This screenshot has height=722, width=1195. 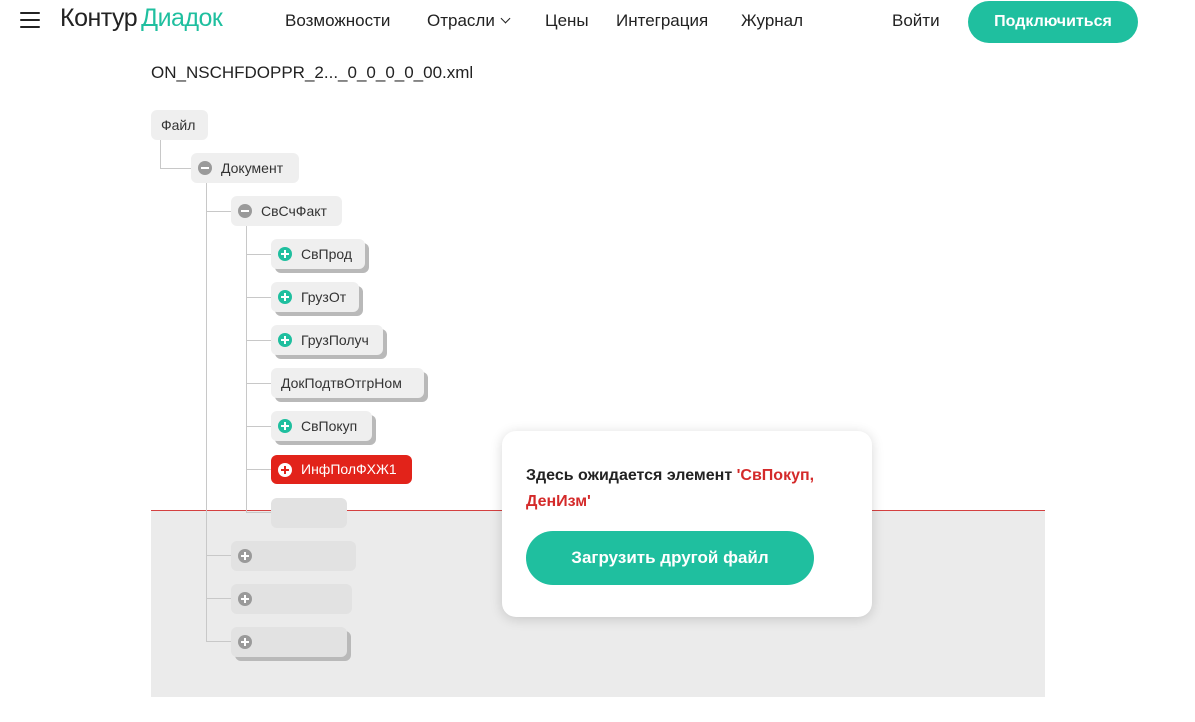 What do you see at coordinates (294, 211) in the screenshot?
I see `tree-node-label: СвСчФакт` at bounding box center [294, 211].